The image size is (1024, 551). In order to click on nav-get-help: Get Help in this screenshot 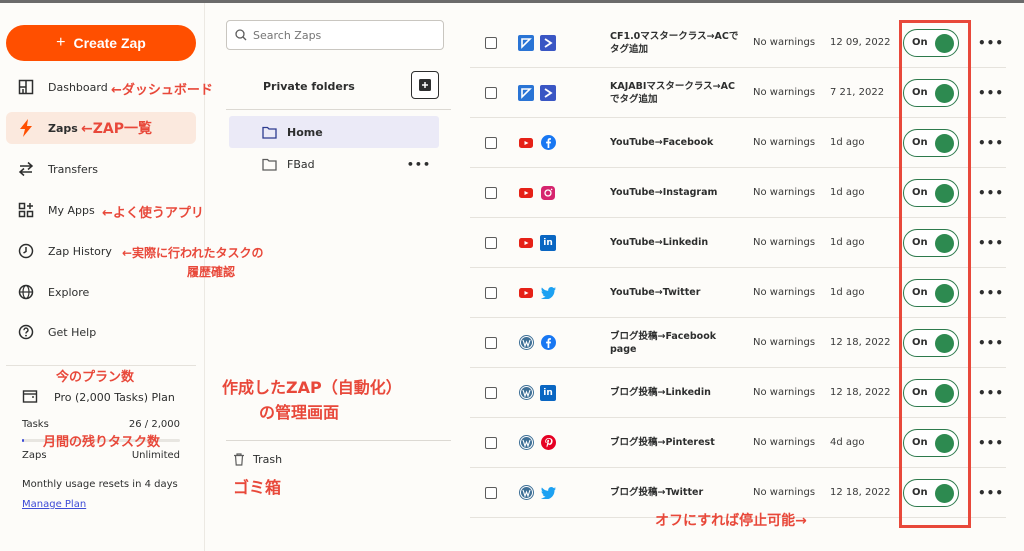, I will do `click(101, 332)`.